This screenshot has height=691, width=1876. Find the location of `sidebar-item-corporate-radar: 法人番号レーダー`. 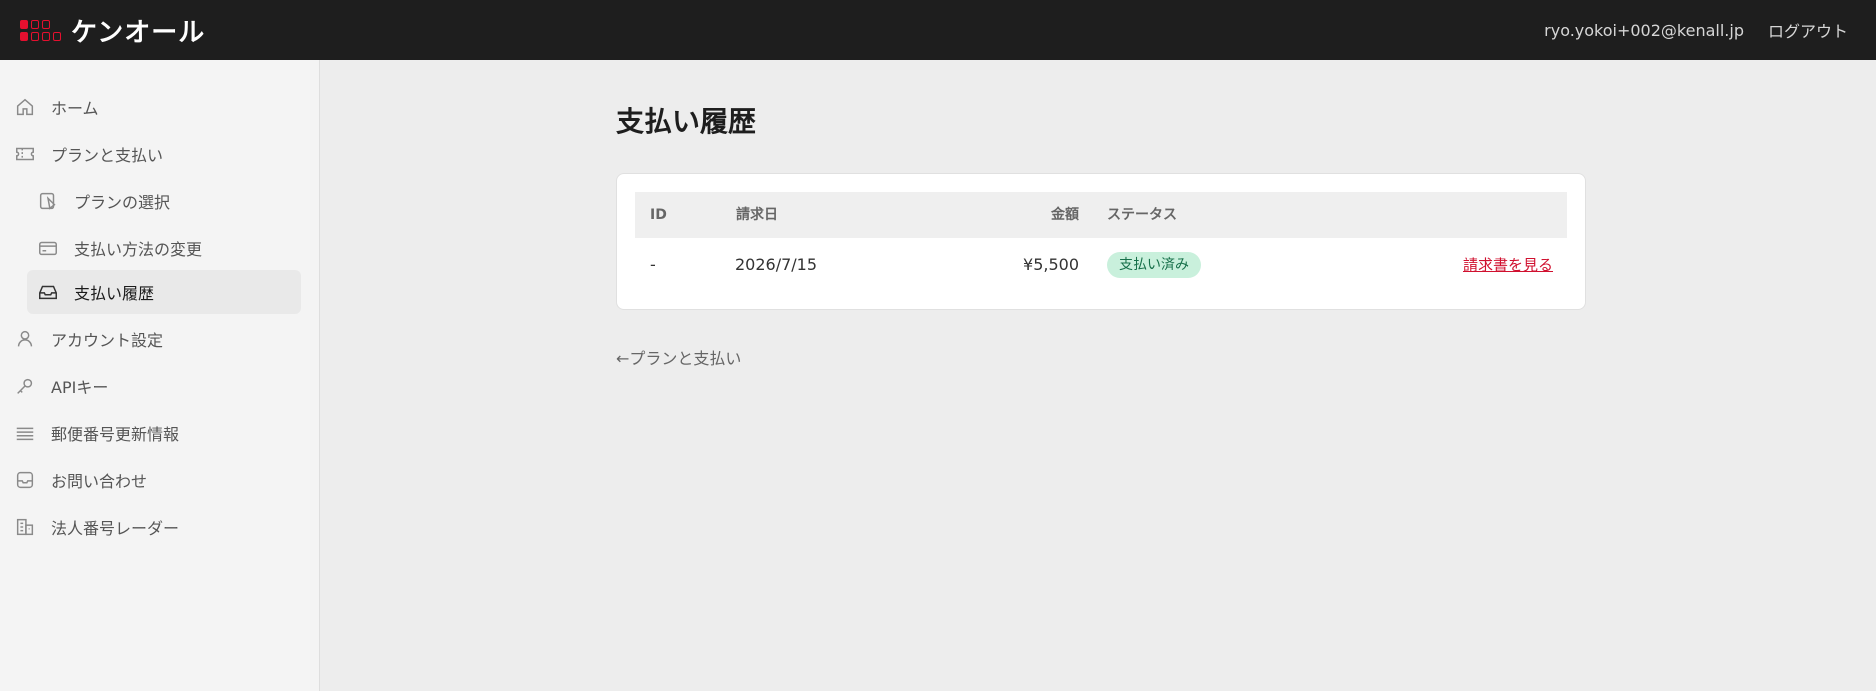

sidebar-item-corporate-radar: 法人番号レーダー is located at coordinates (96, 527).